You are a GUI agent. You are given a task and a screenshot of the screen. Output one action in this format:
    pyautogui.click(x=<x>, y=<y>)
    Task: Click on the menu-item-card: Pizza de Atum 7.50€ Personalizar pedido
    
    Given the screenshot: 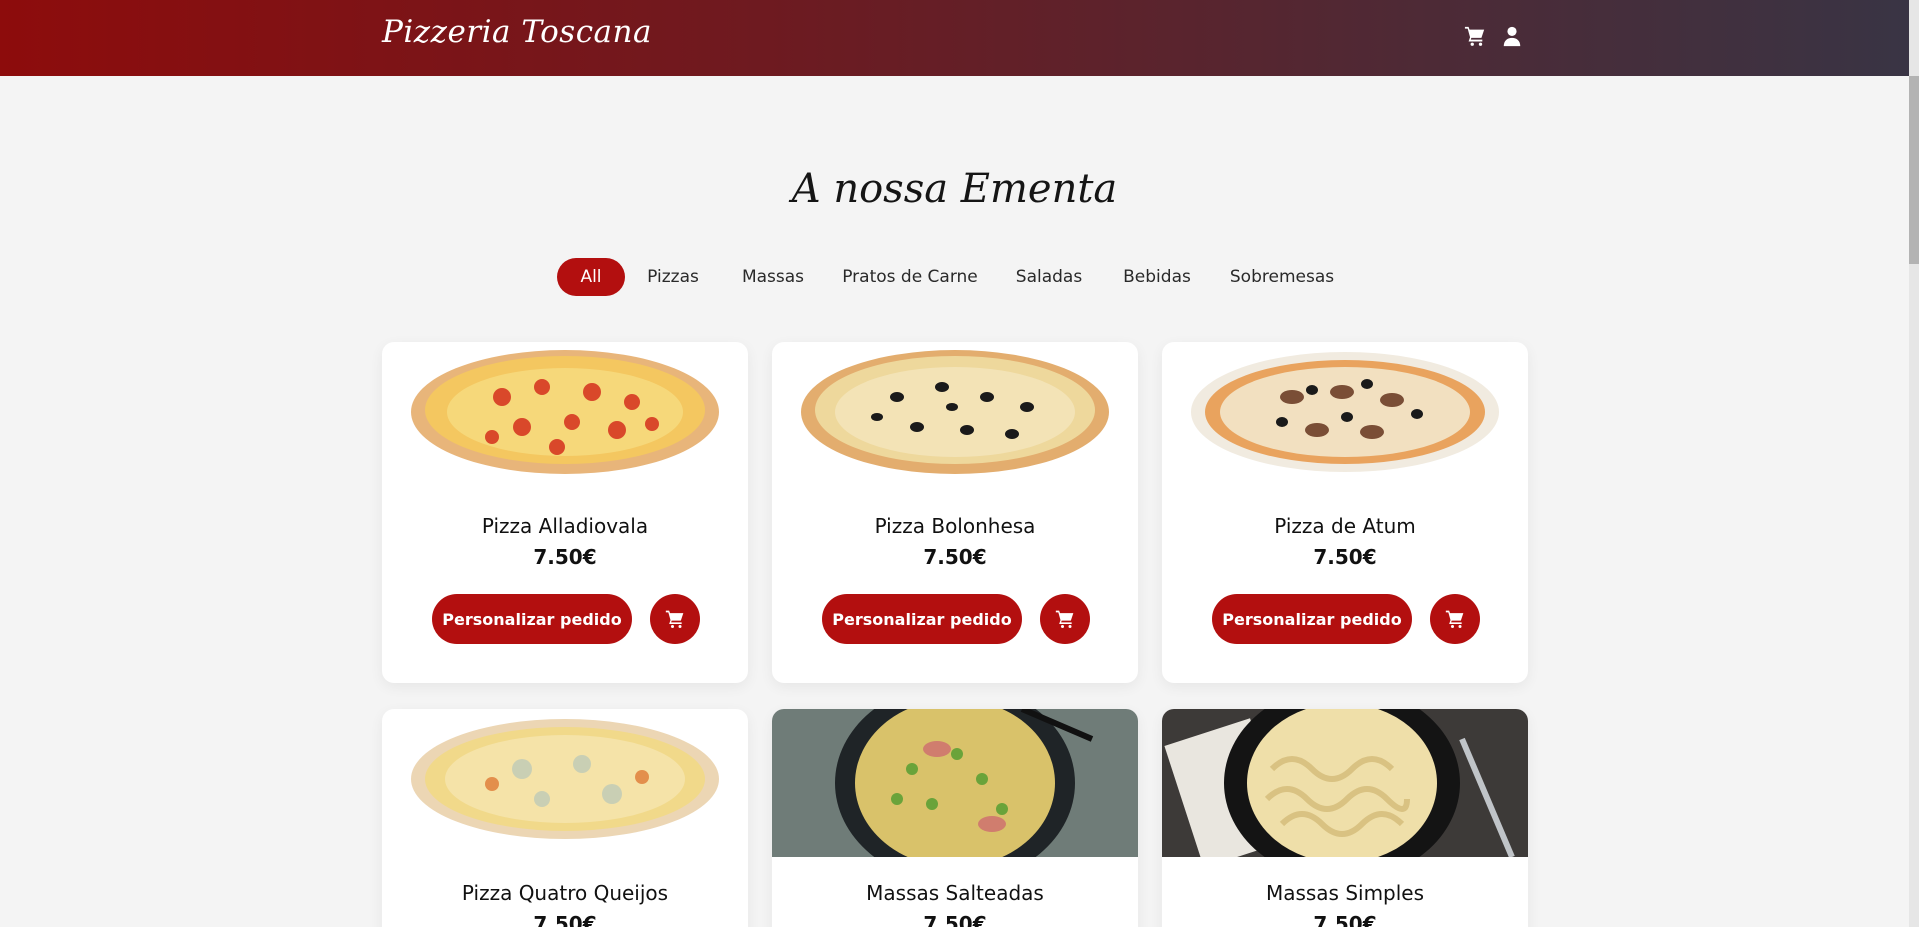 What is the action you would take?
    pyautogui.click(x=1345, y=512)
    